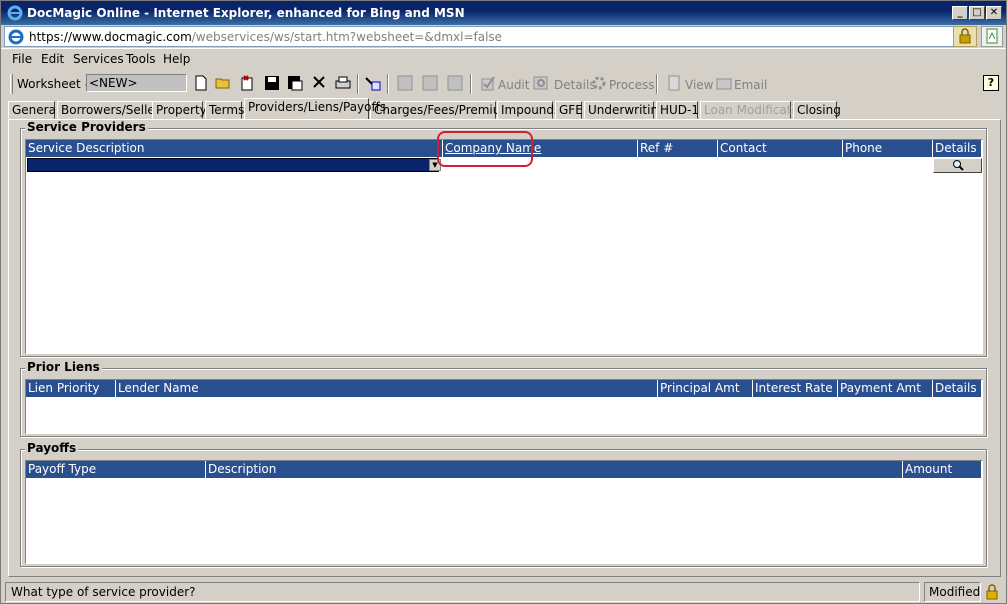 The width and height of the screenshot is (1007, 604). What do you see at coordinates (52, 59) in the screenshot?
I see `menu-edit: Edit` at bounding box center [52, 59].